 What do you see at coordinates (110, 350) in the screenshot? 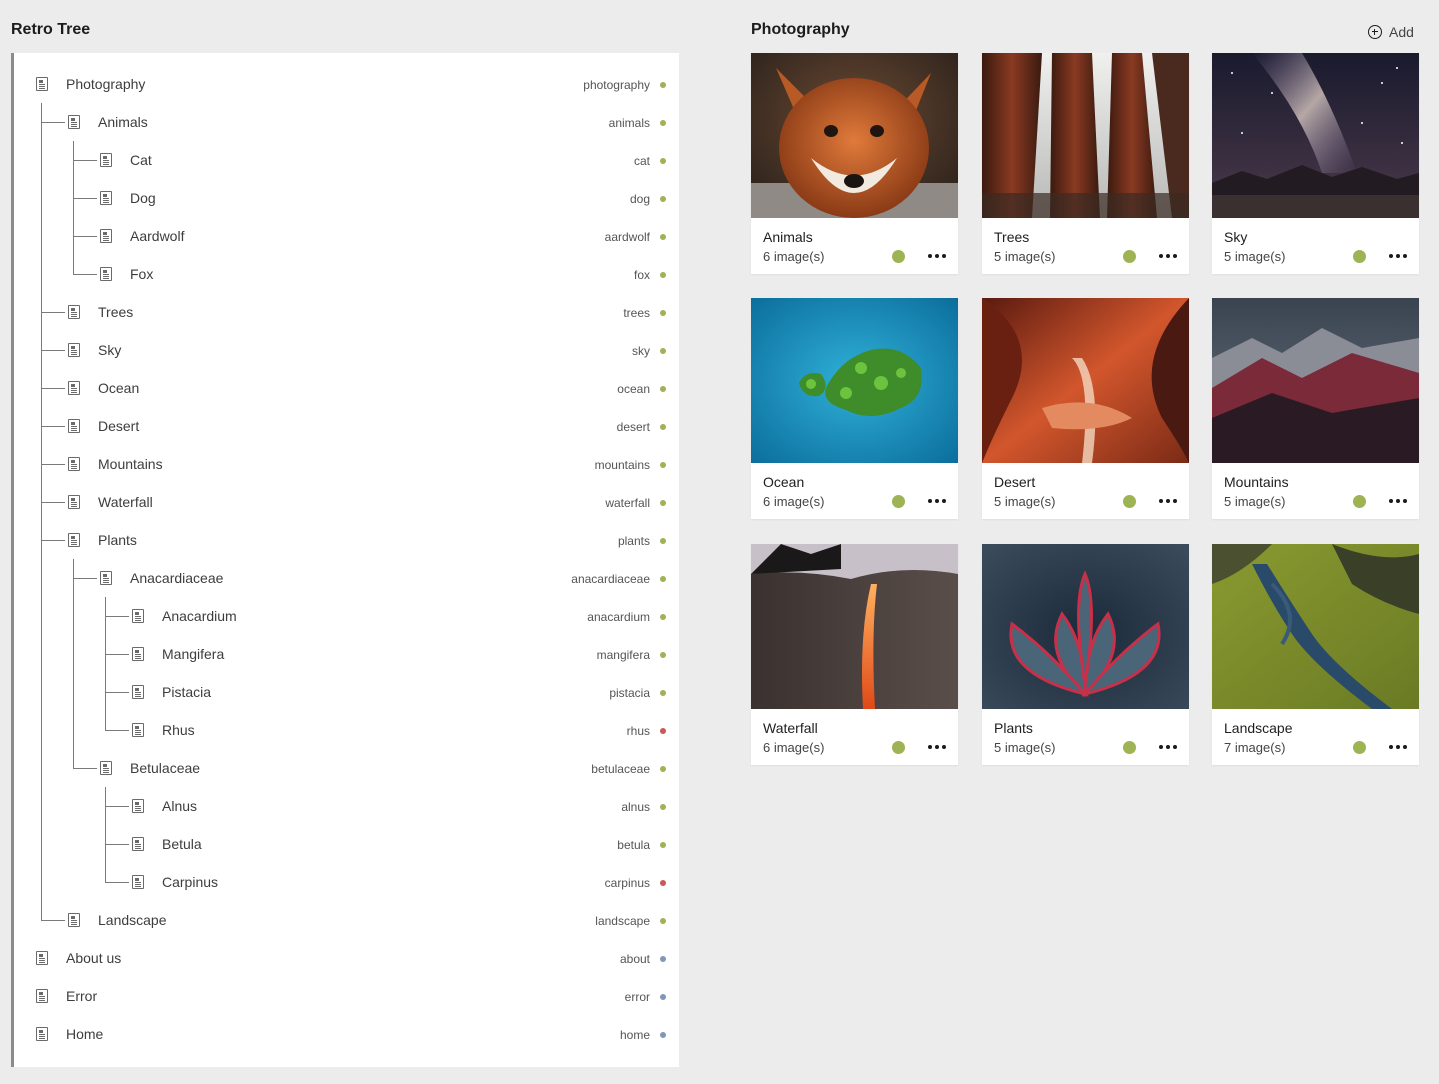
I see `tree-item-label: Sky` at bounding box center [110, 350].